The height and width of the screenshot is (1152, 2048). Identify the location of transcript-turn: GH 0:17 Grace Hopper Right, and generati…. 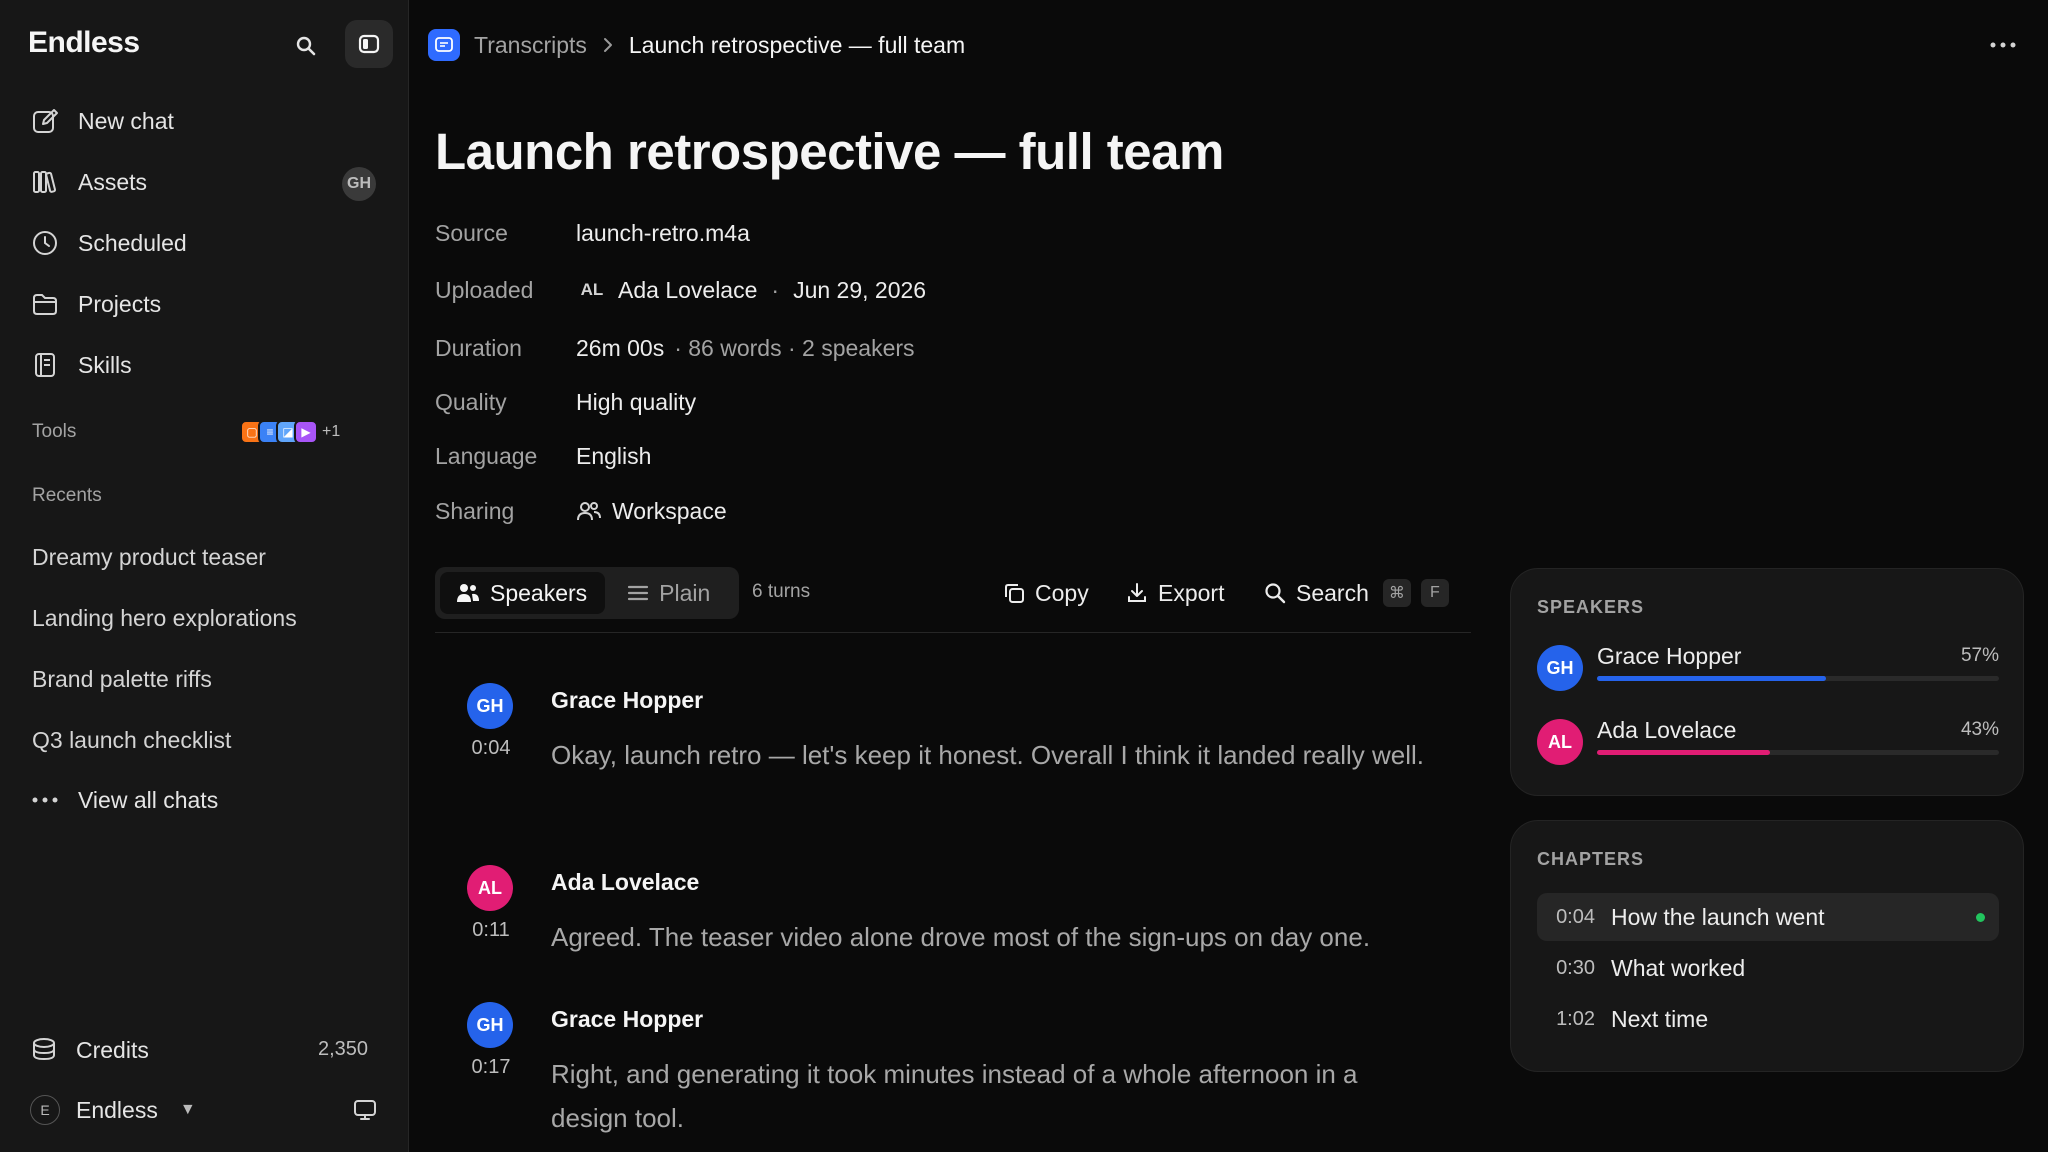
(947, 1077).